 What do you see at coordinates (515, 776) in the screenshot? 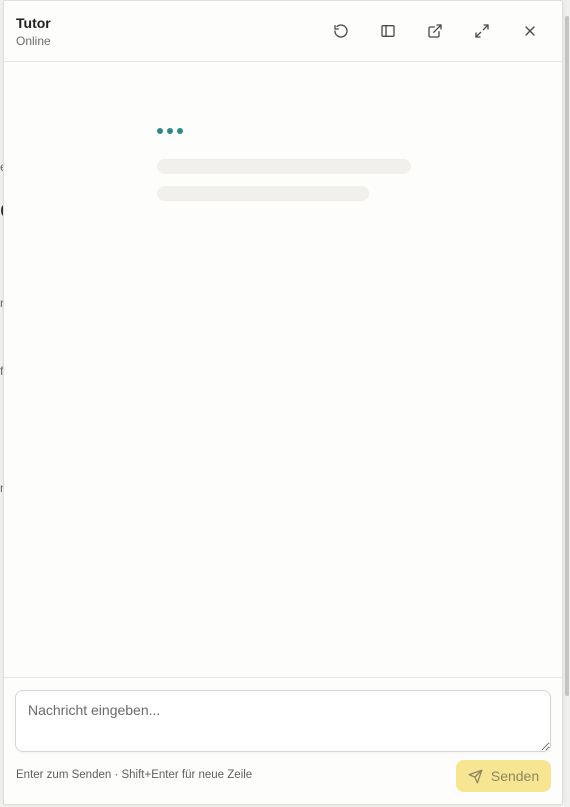
I see `send-button-label: Senden` at bounding box center [515, 776].